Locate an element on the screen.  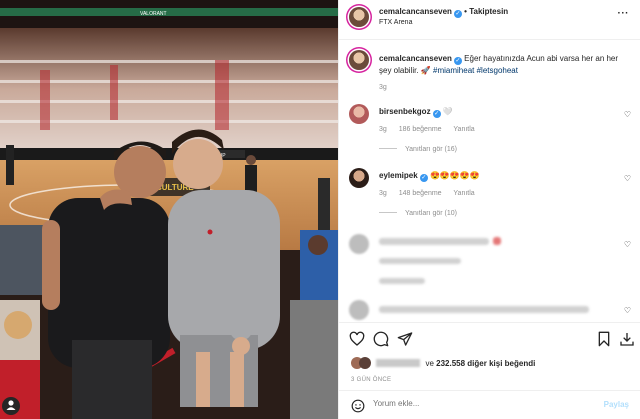
view-replies-label: Yanıtları gör (16) is located at coordinates (431, 149).